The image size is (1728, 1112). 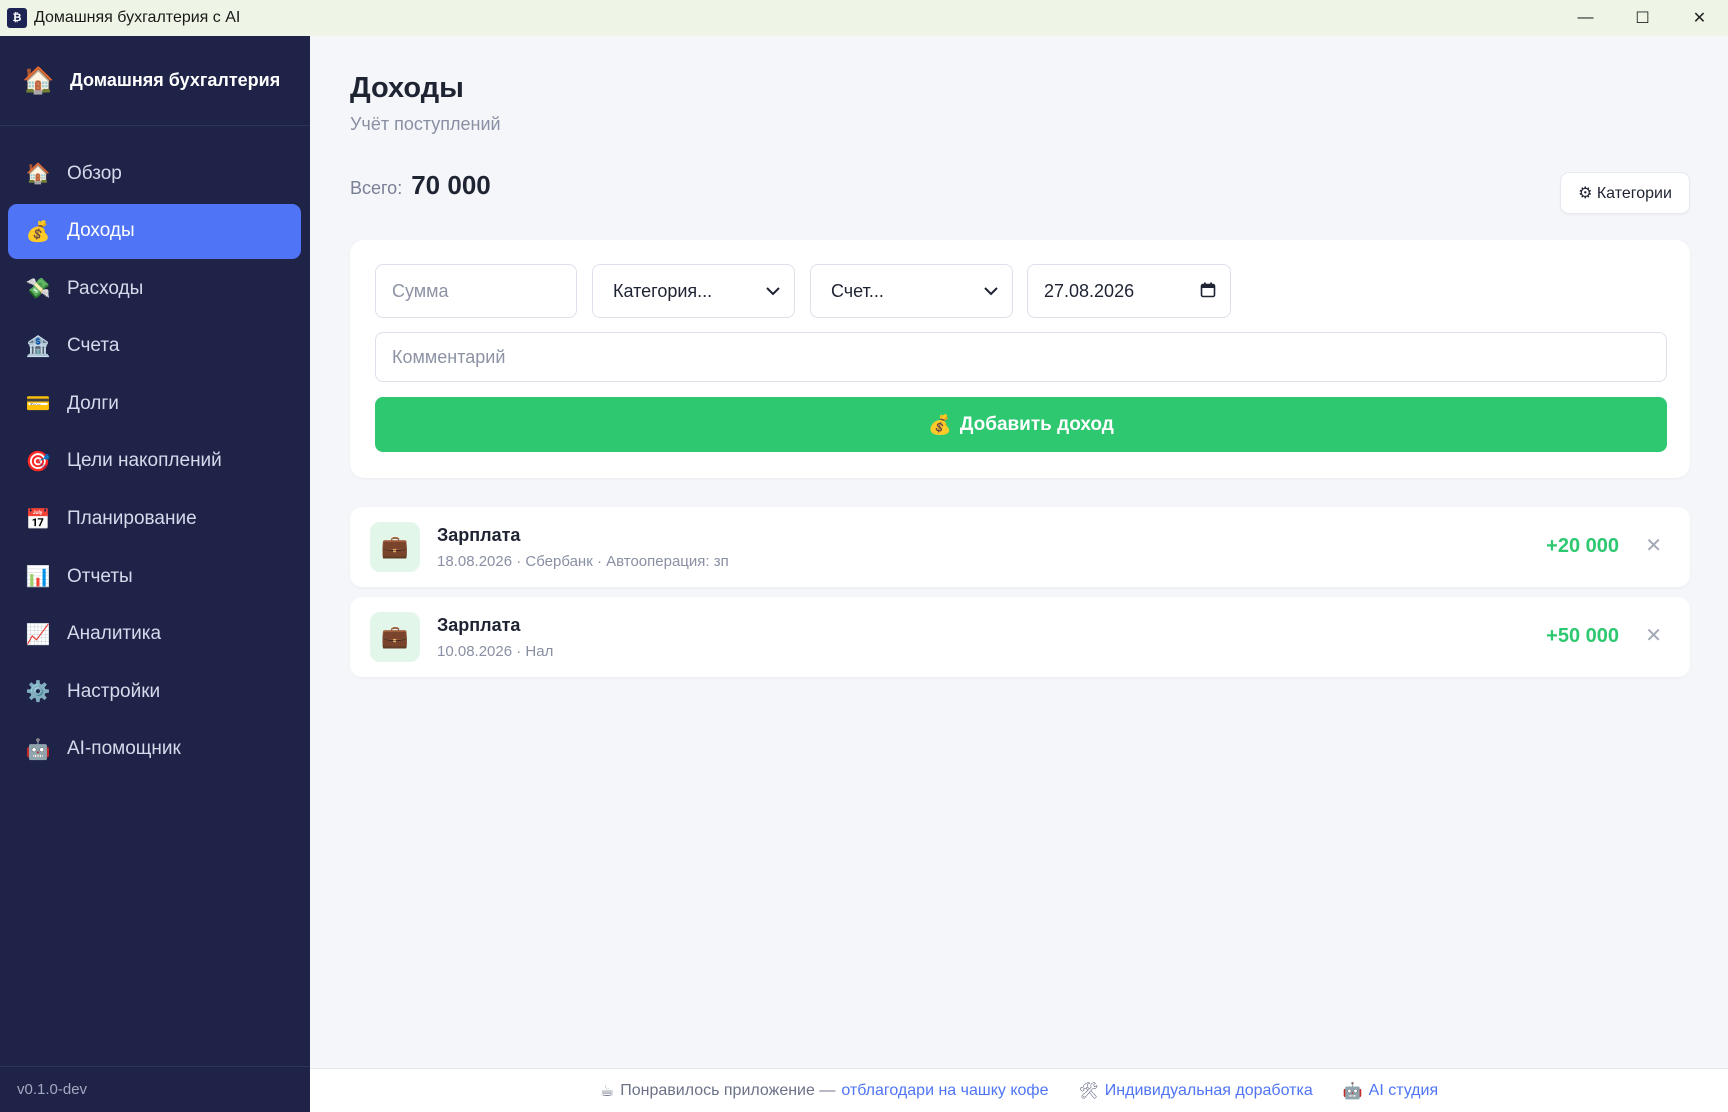 I want to click on minimize-button: —, so click(x=1585, y=18).